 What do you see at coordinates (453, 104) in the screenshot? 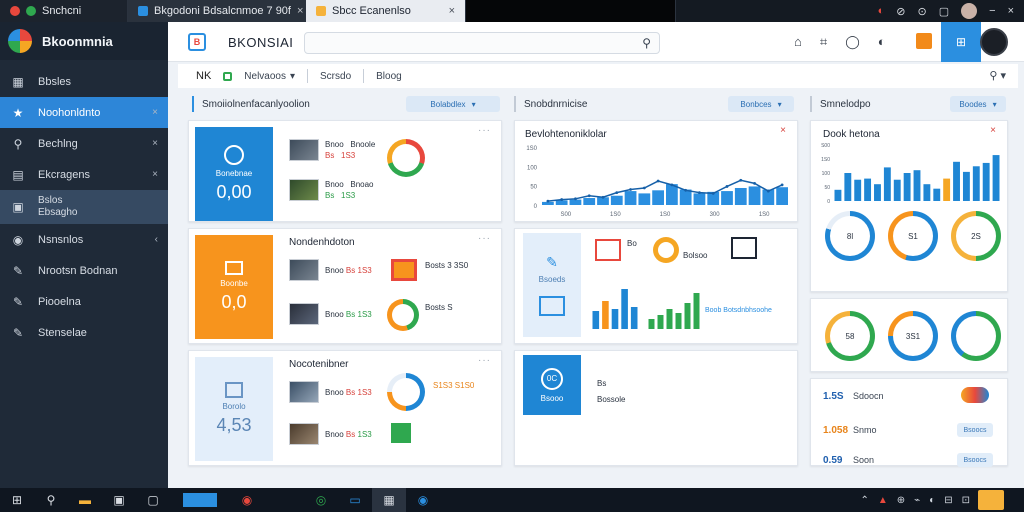
I see `section-left-filter: Bolabdlex ▾` at bounding box center [453, 104].